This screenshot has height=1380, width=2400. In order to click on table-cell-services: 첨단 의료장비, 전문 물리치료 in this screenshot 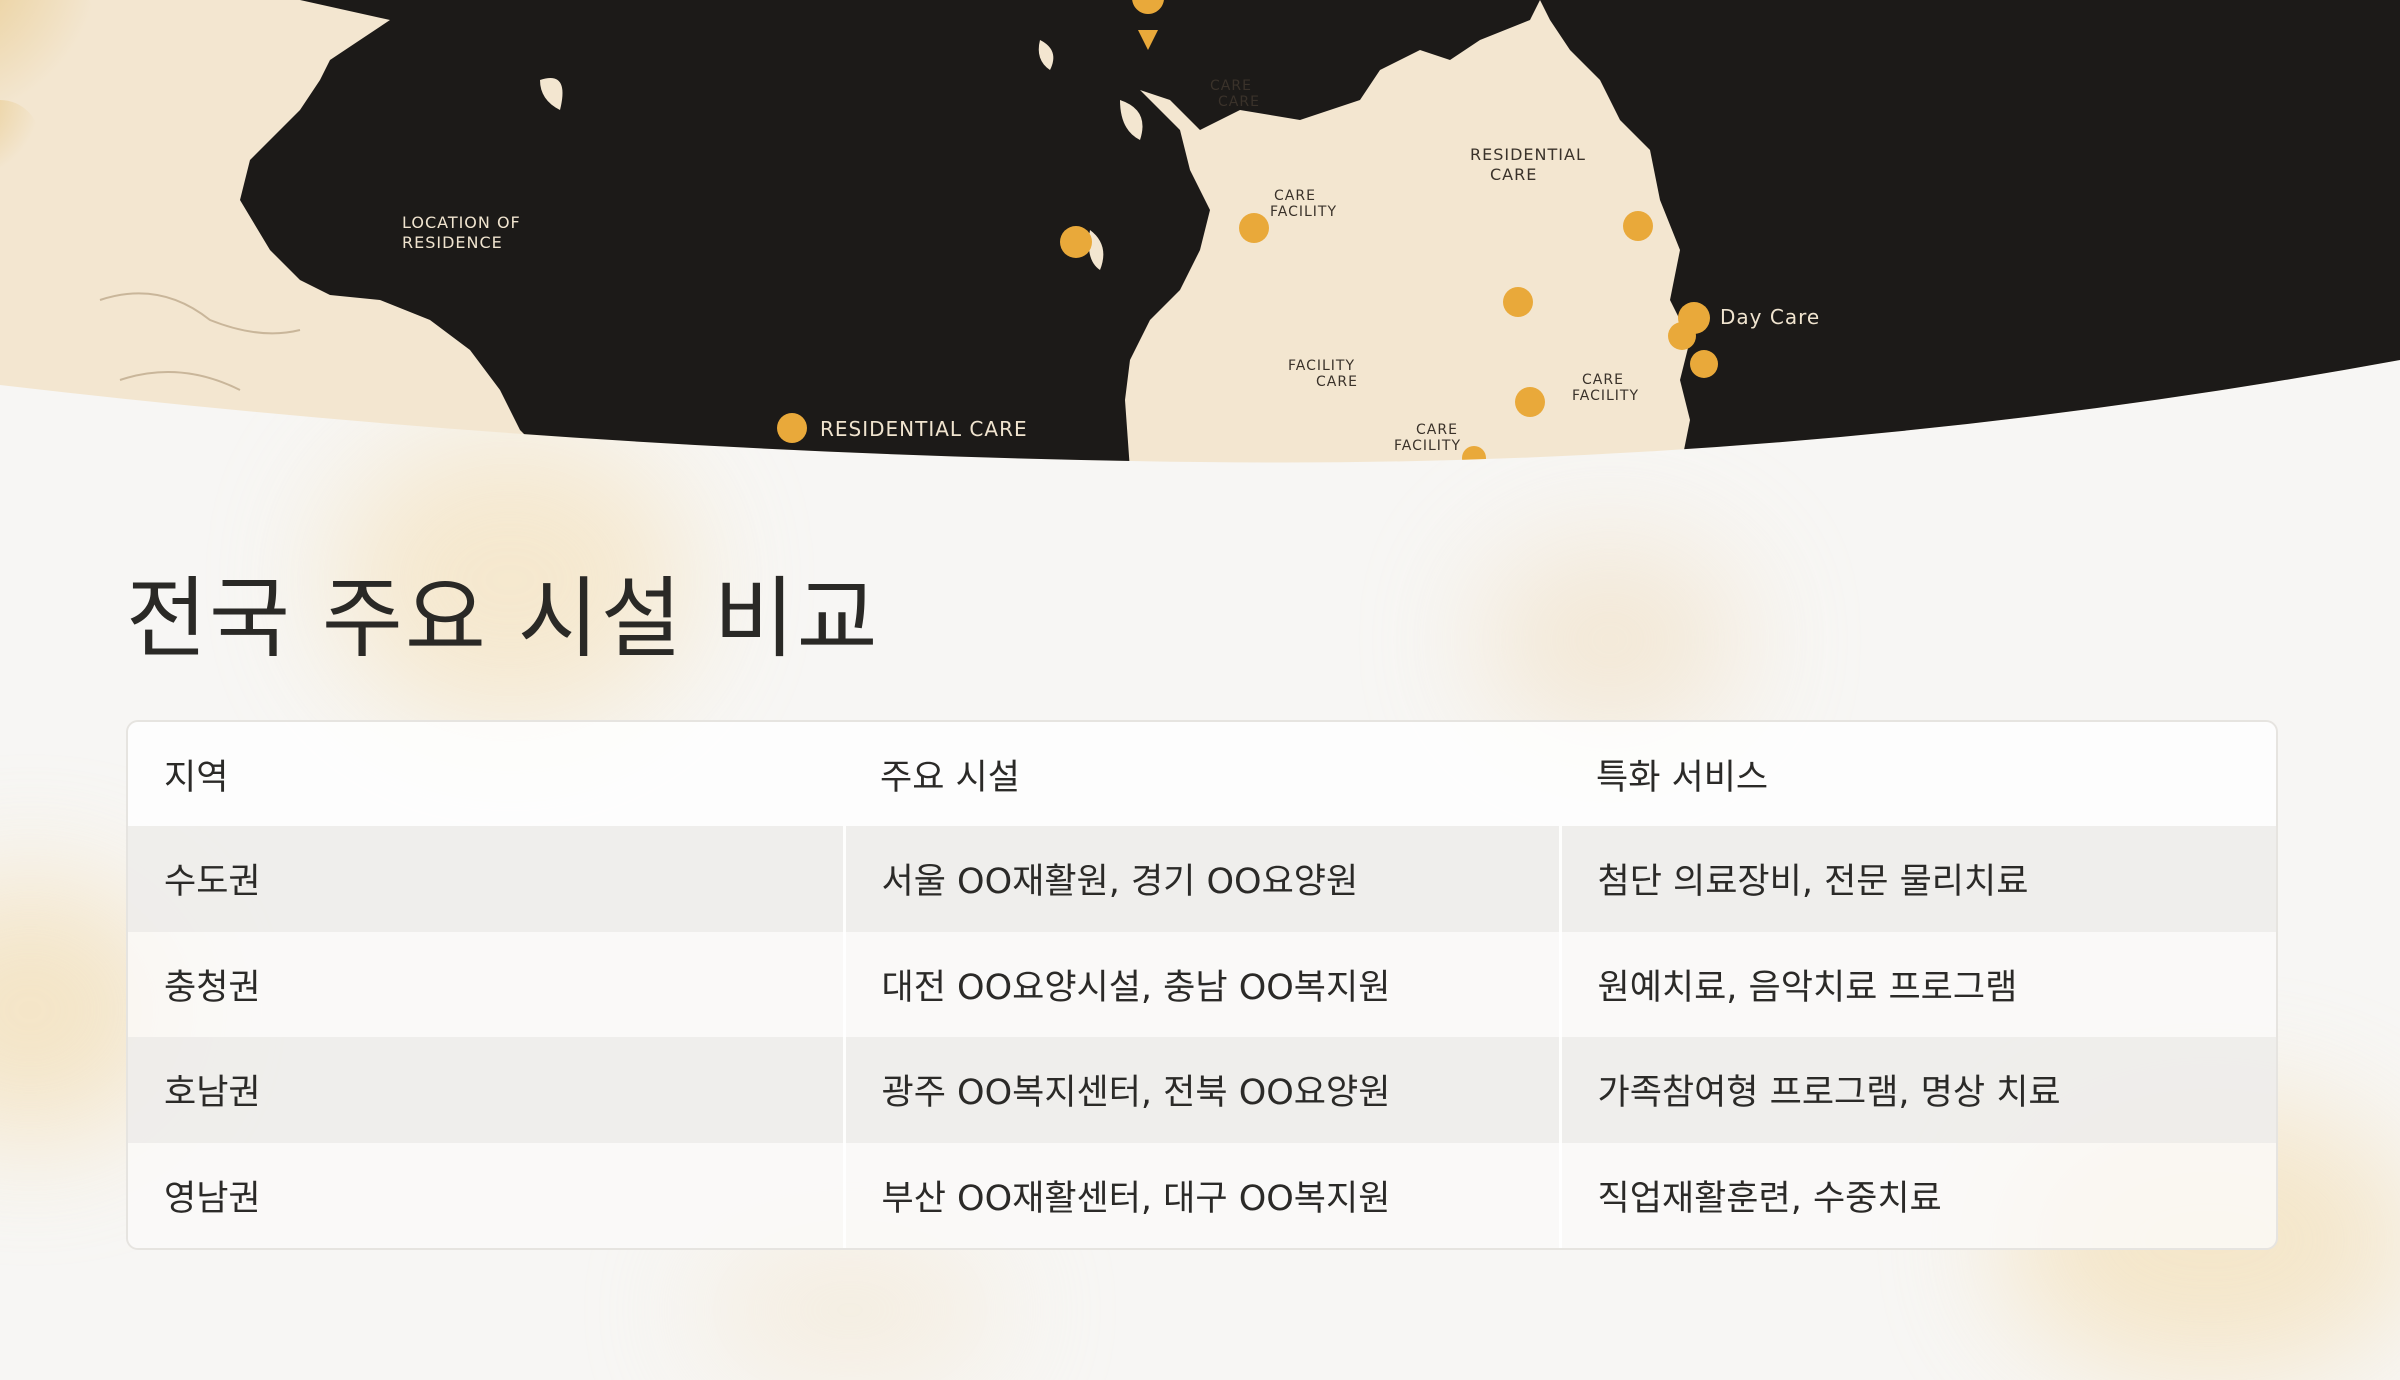, I will do `click(1917, 879)`.